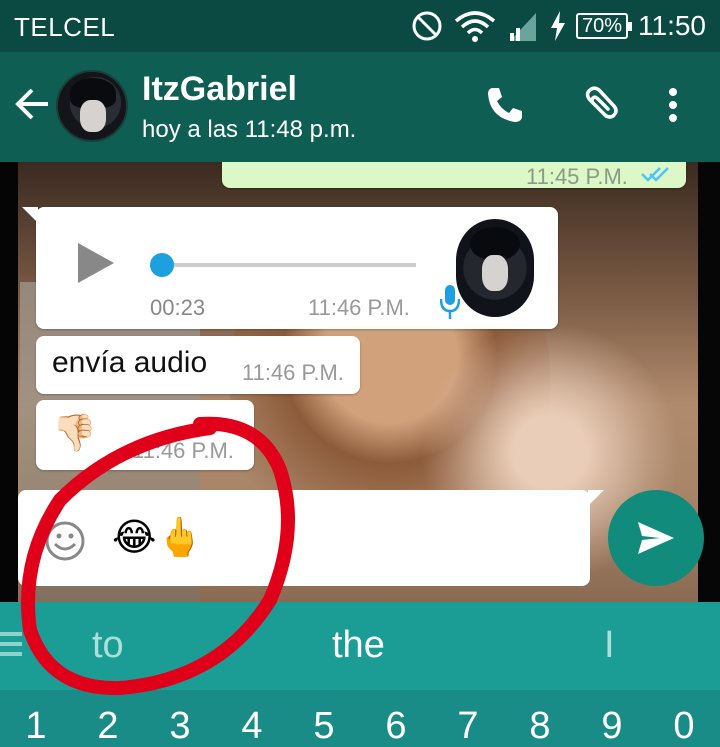 Image resolution: width=720 pixels, height=747 pixels. I want to click on suggestion-left: to, so click(108, 645).